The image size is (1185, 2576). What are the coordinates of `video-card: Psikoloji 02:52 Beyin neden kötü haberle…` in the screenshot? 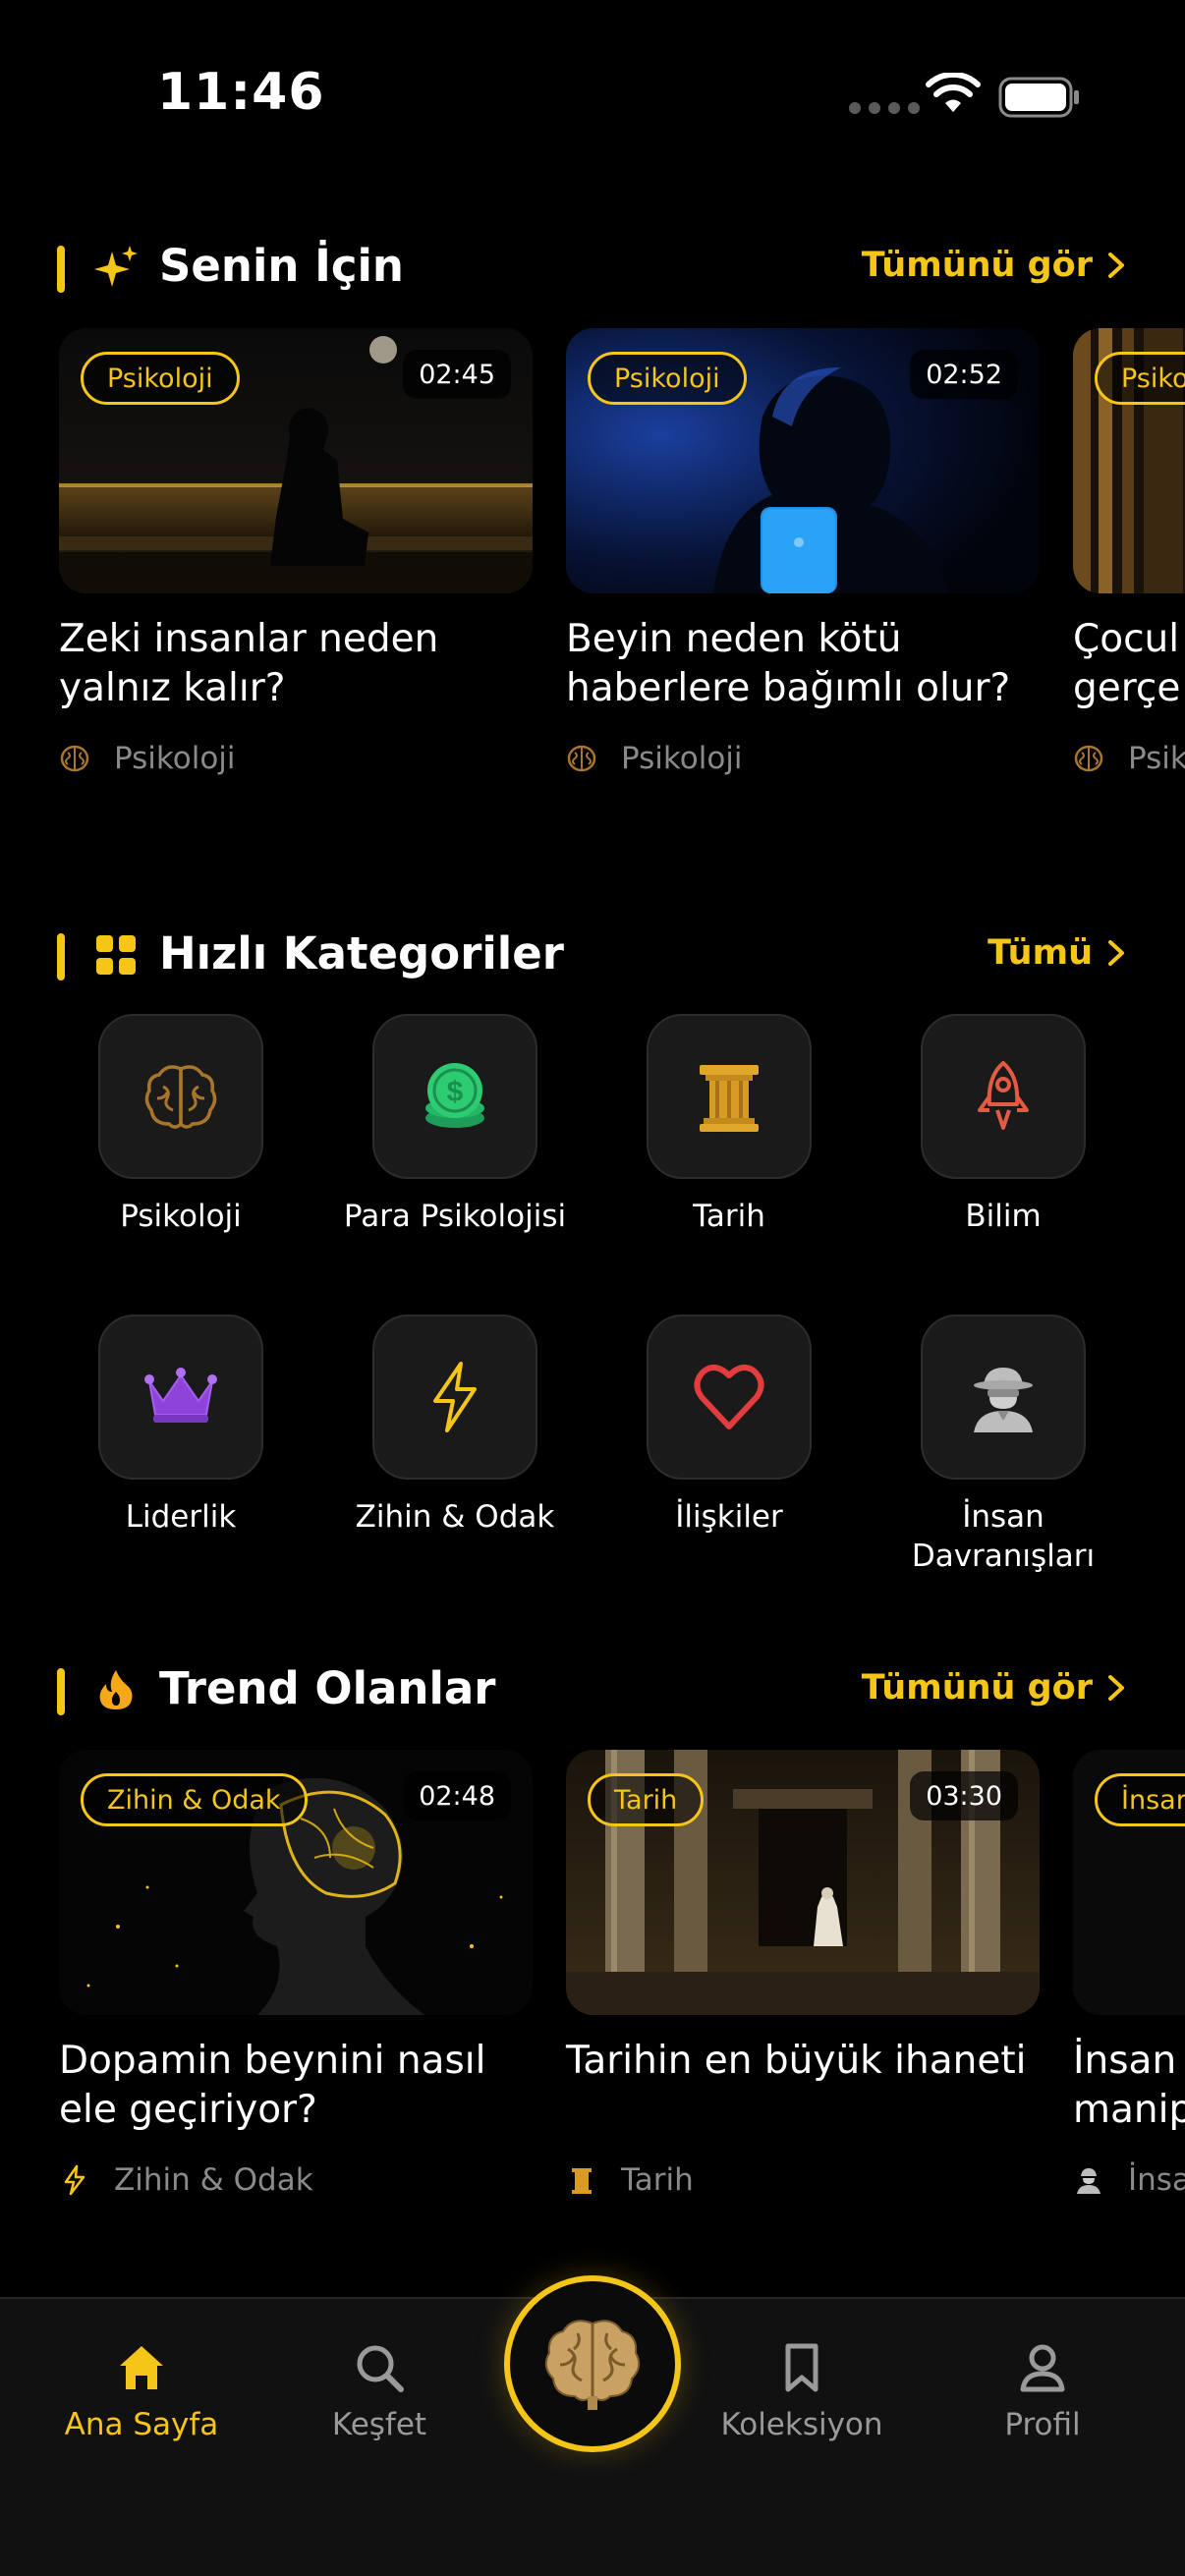 It's located at (803, 564).